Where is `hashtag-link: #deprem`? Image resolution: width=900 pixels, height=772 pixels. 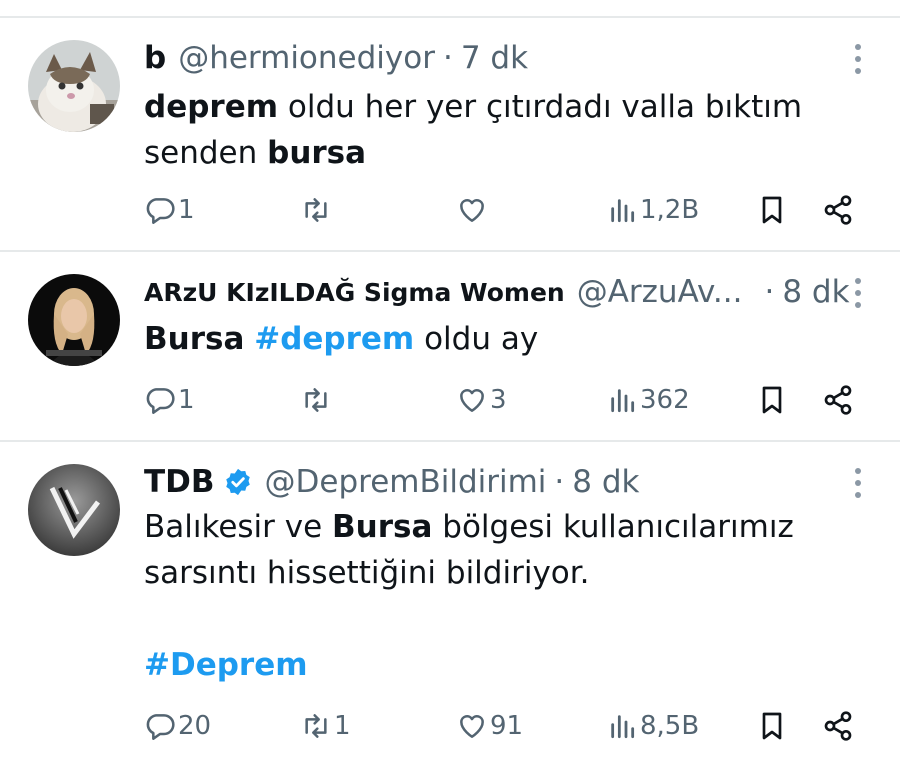 hashtag-link: #deprem is located at coordinates (334, 339).